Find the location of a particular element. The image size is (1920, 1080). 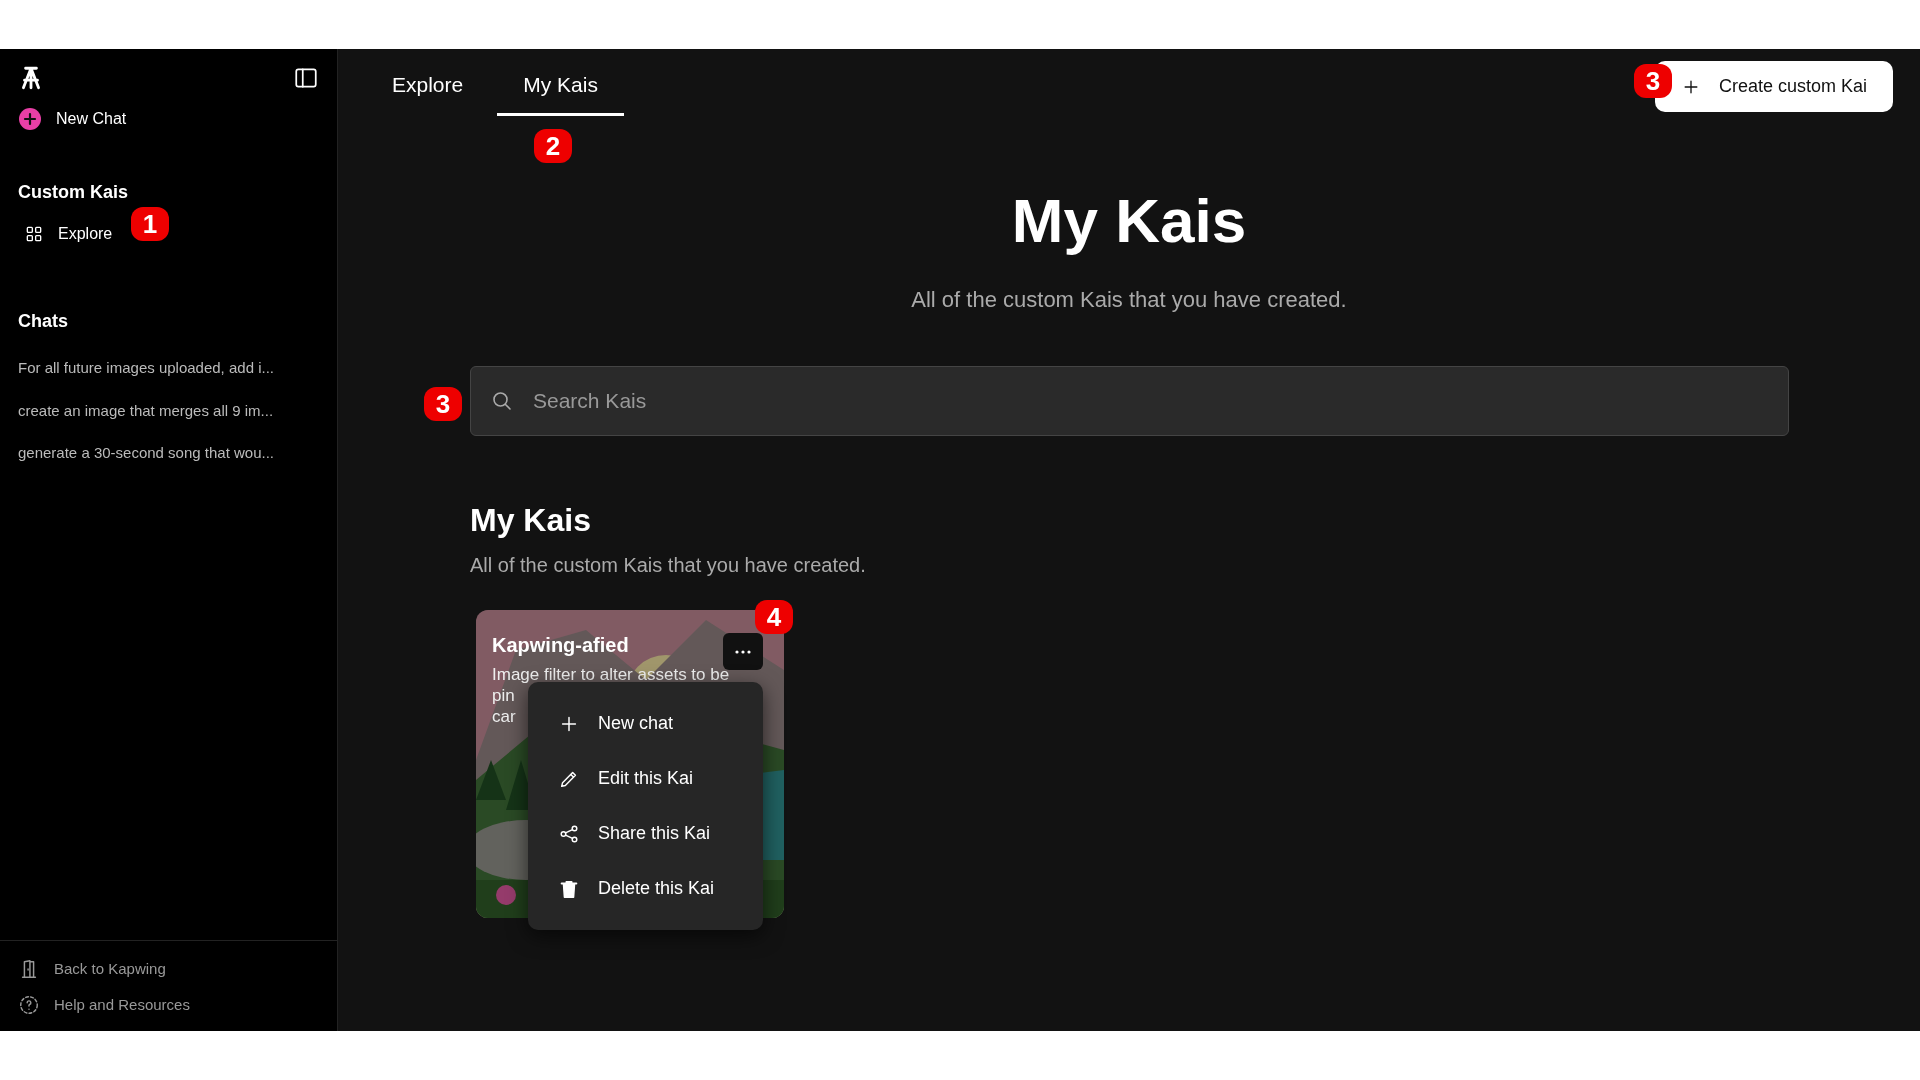

card-description: car is located at coordinates (504, 717).